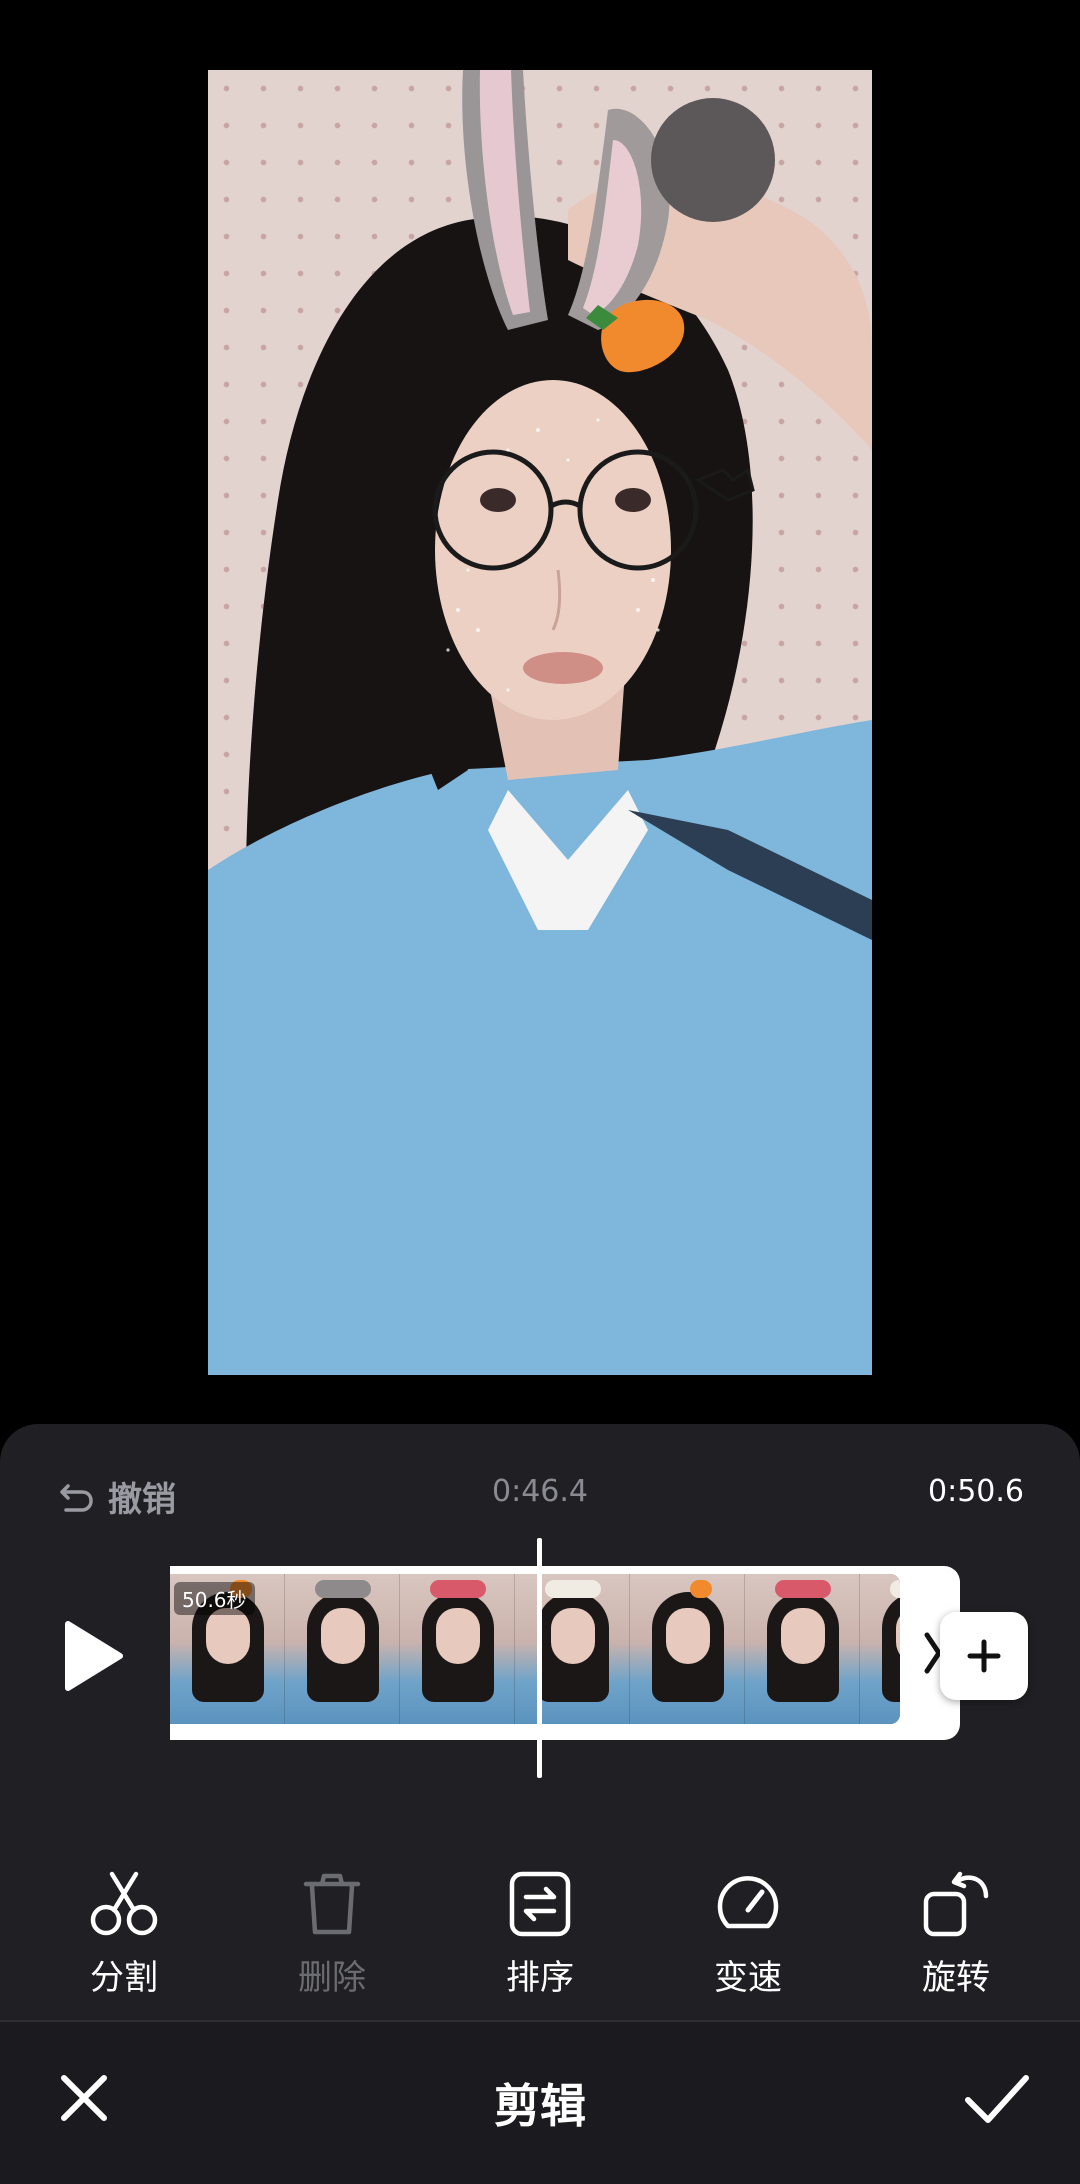  What do you see at coordinates (540, 1978) in the screenshot?
I see `sort-label: 排序` at bounding box center [540, 1978].